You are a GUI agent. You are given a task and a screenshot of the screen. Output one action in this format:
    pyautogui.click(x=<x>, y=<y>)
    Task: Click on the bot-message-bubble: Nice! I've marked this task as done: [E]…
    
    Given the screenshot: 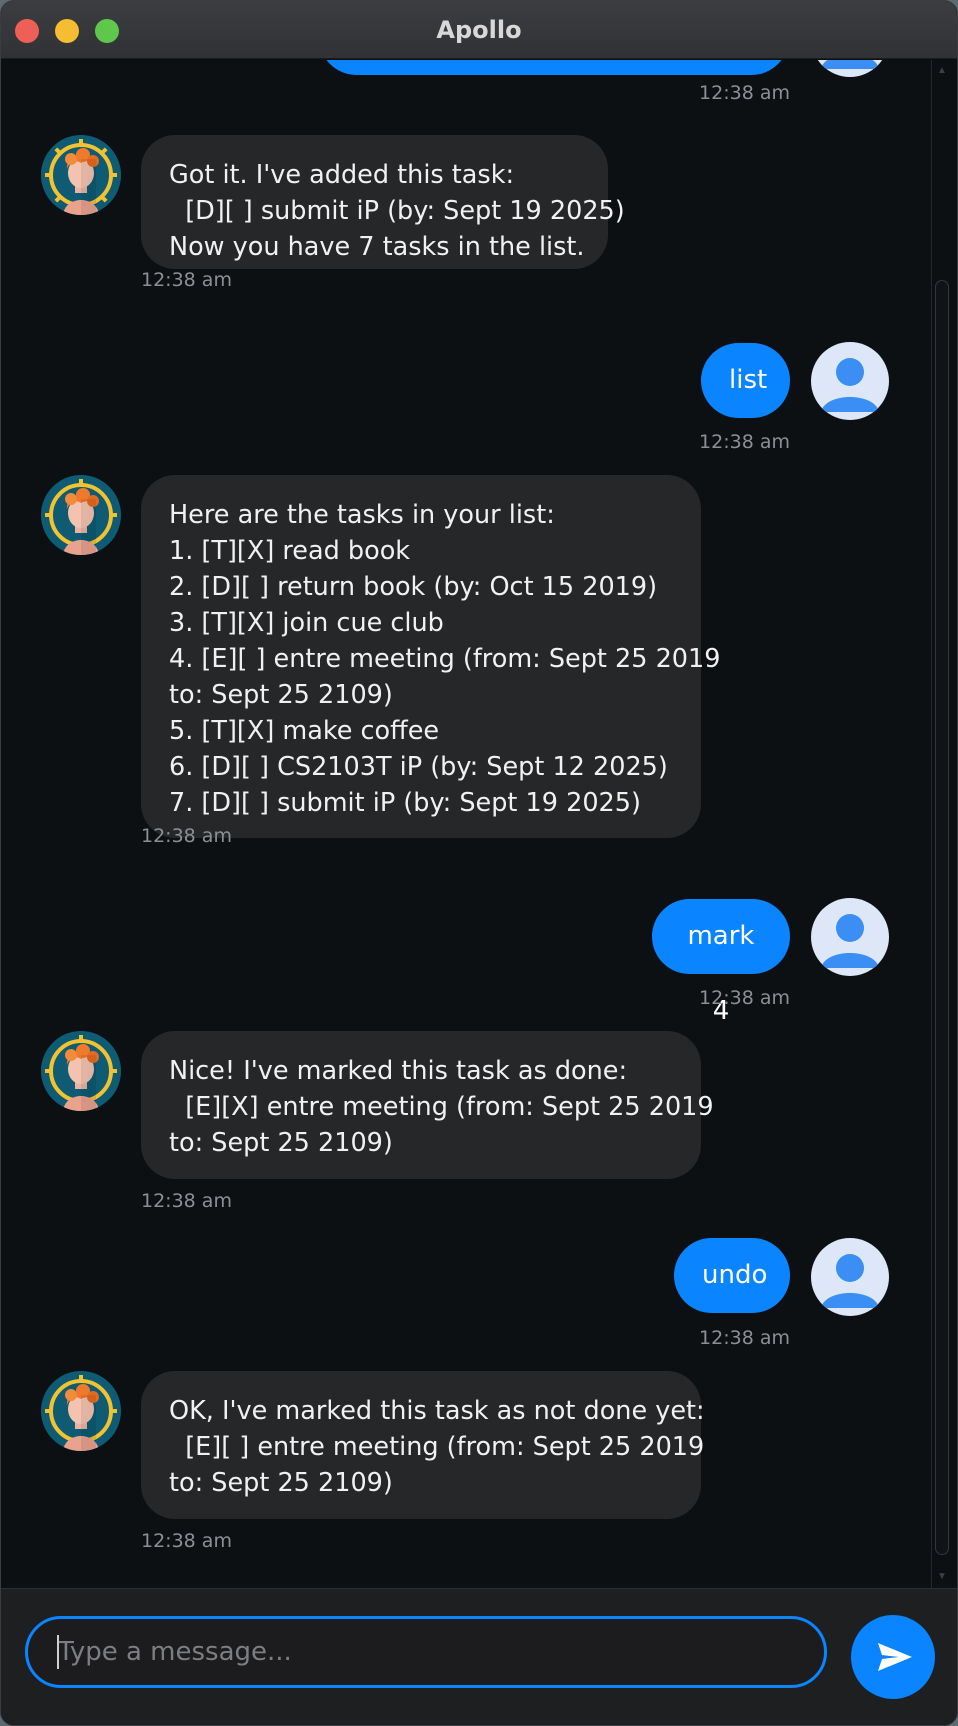 What is the action you would take?
    pyautogui.click(x=427, y=1105)
    